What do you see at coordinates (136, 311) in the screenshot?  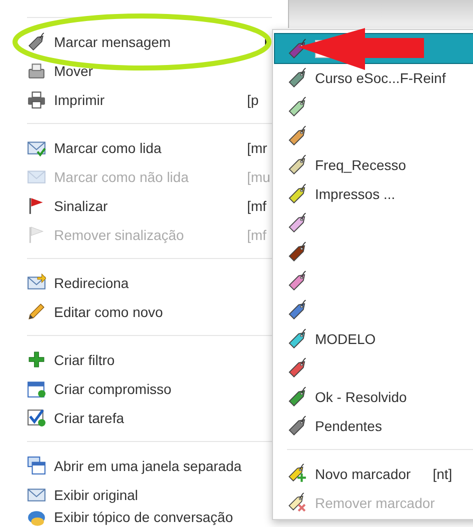 I see `menu-item: Editar como novo` at bounding box center [136, 311].